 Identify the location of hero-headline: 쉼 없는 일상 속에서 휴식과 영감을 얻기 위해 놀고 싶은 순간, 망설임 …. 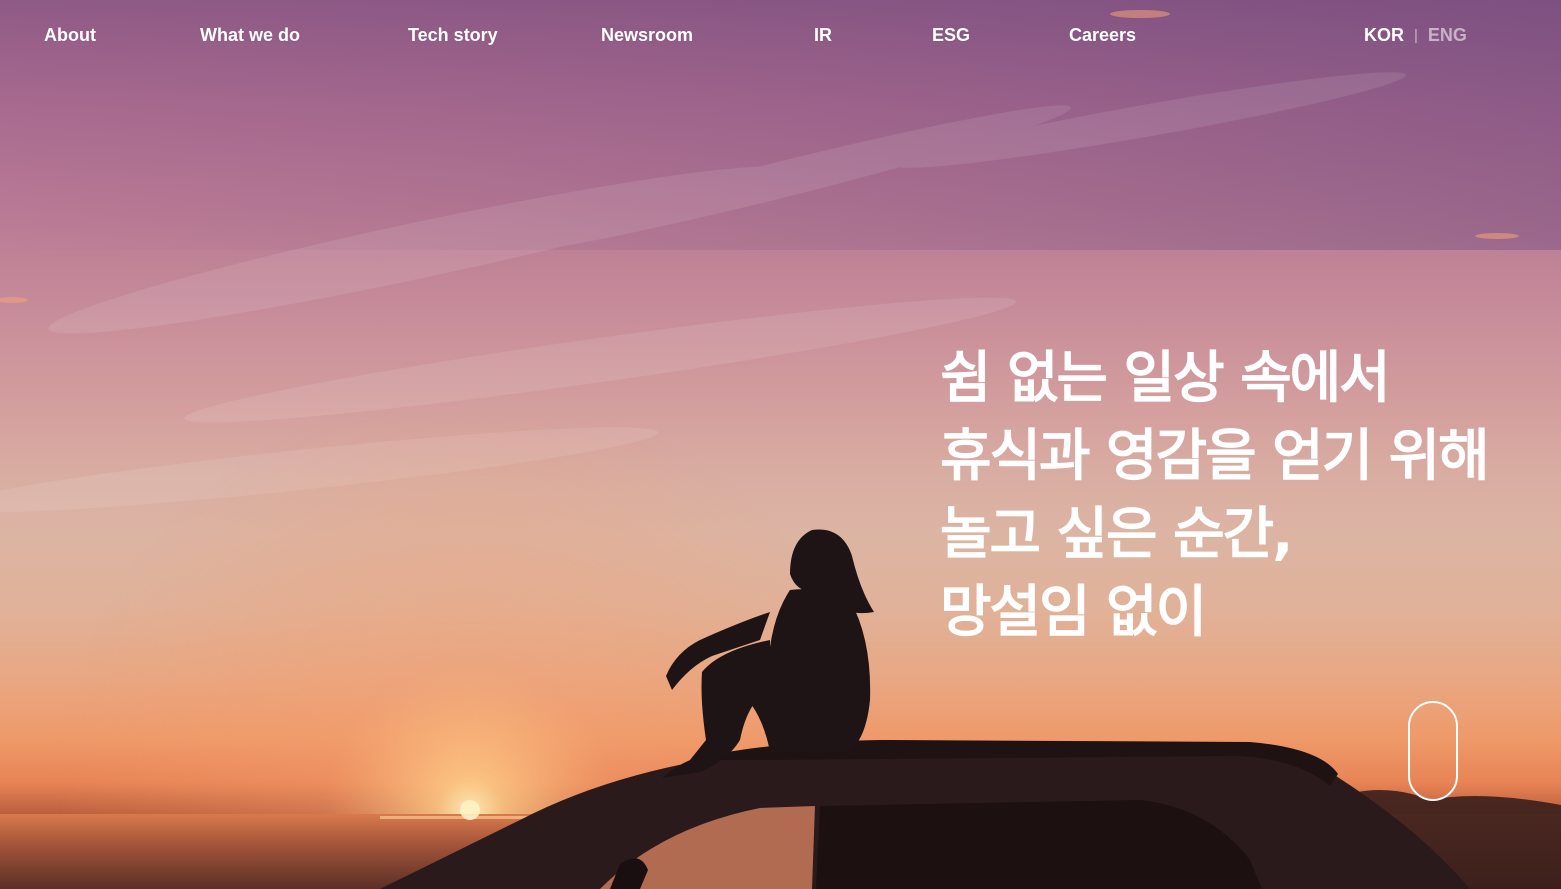
(1230, 496).